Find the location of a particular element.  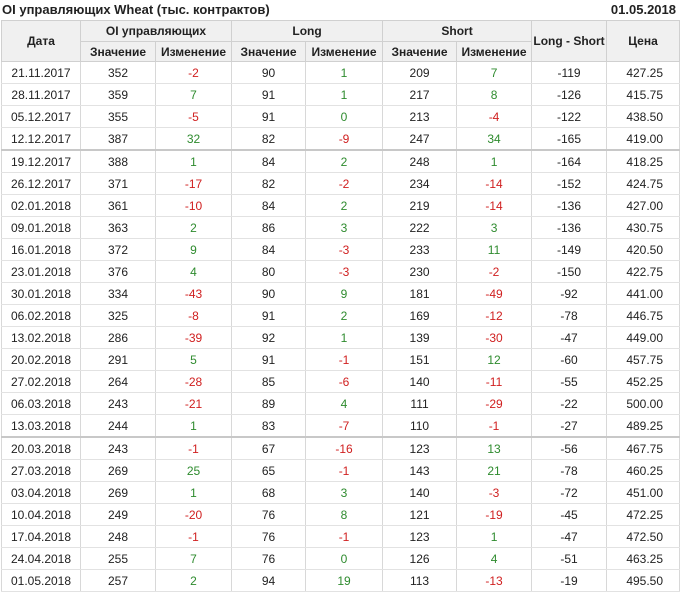

cell-short-change: 11 is located at coordinates (494, 249).